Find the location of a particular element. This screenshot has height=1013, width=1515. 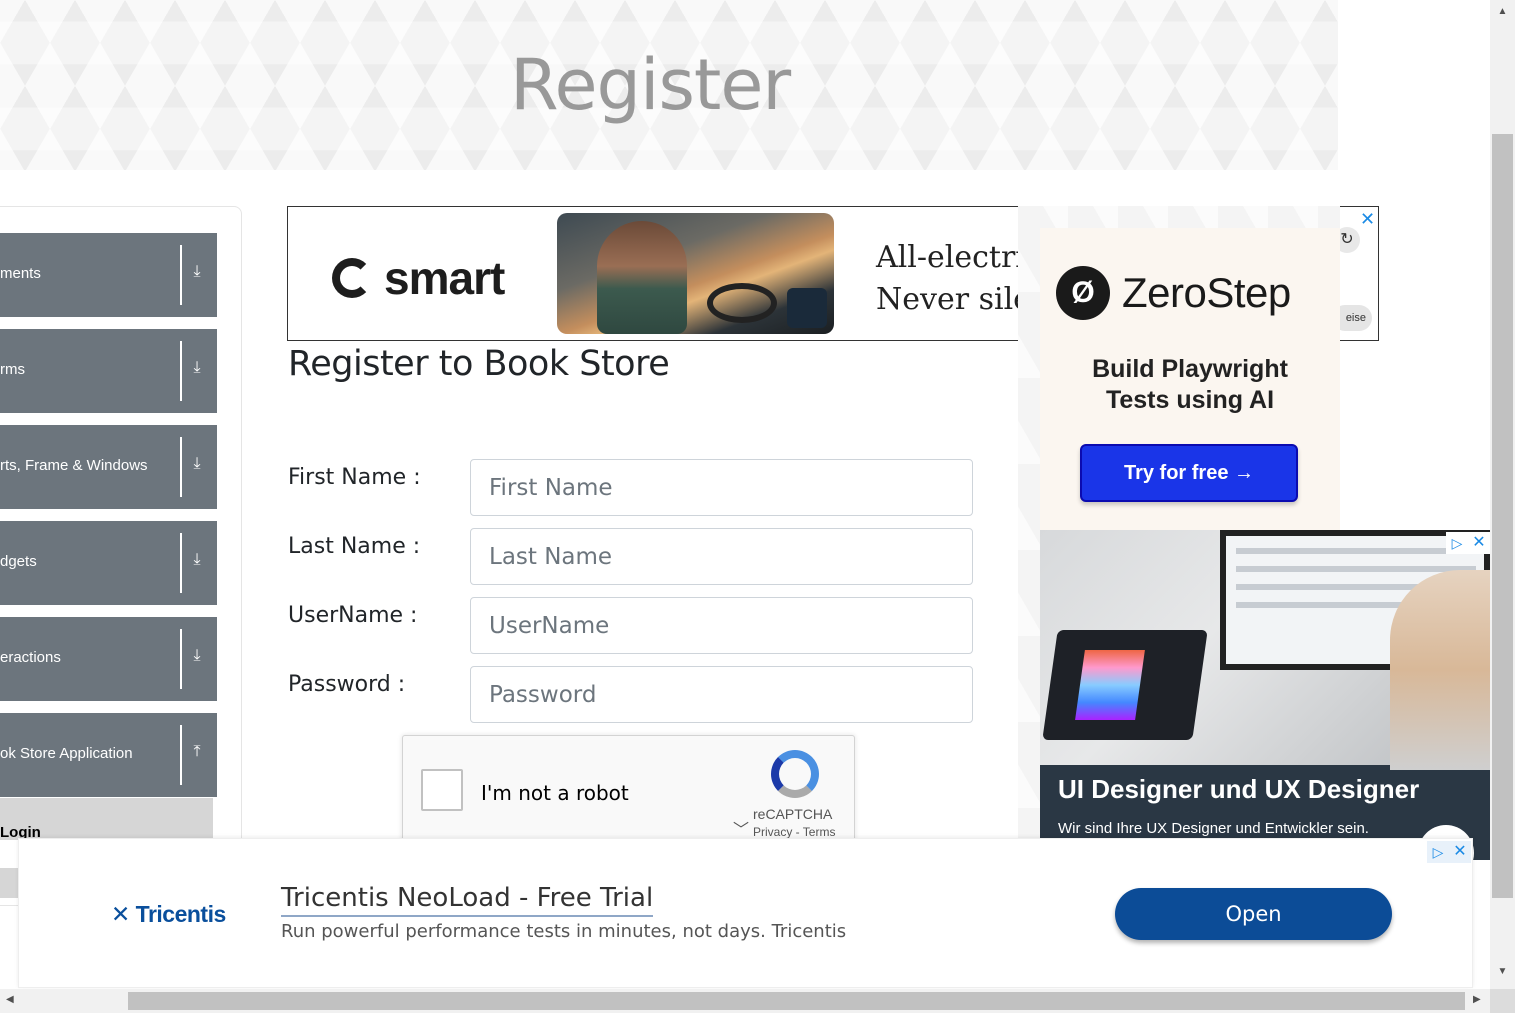

scroll-right-icon: ▶ is located at coordinates (1477, 999).